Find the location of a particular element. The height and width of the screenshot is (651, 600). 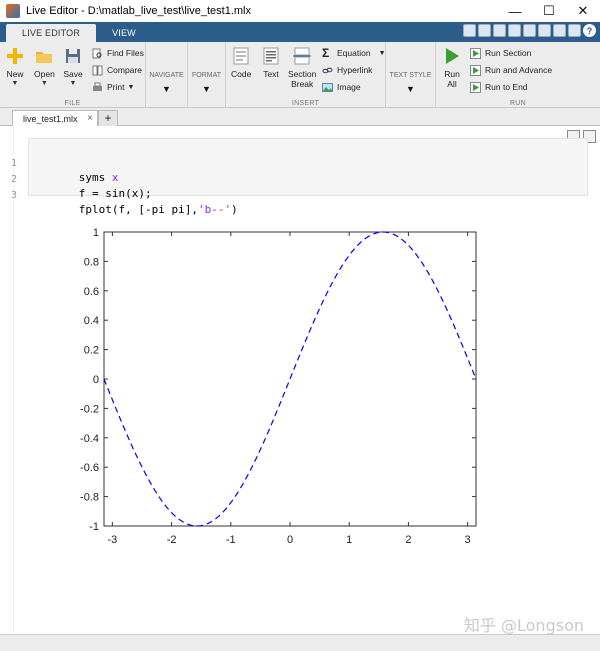

printer-icon is located at coordinates (97, 87).